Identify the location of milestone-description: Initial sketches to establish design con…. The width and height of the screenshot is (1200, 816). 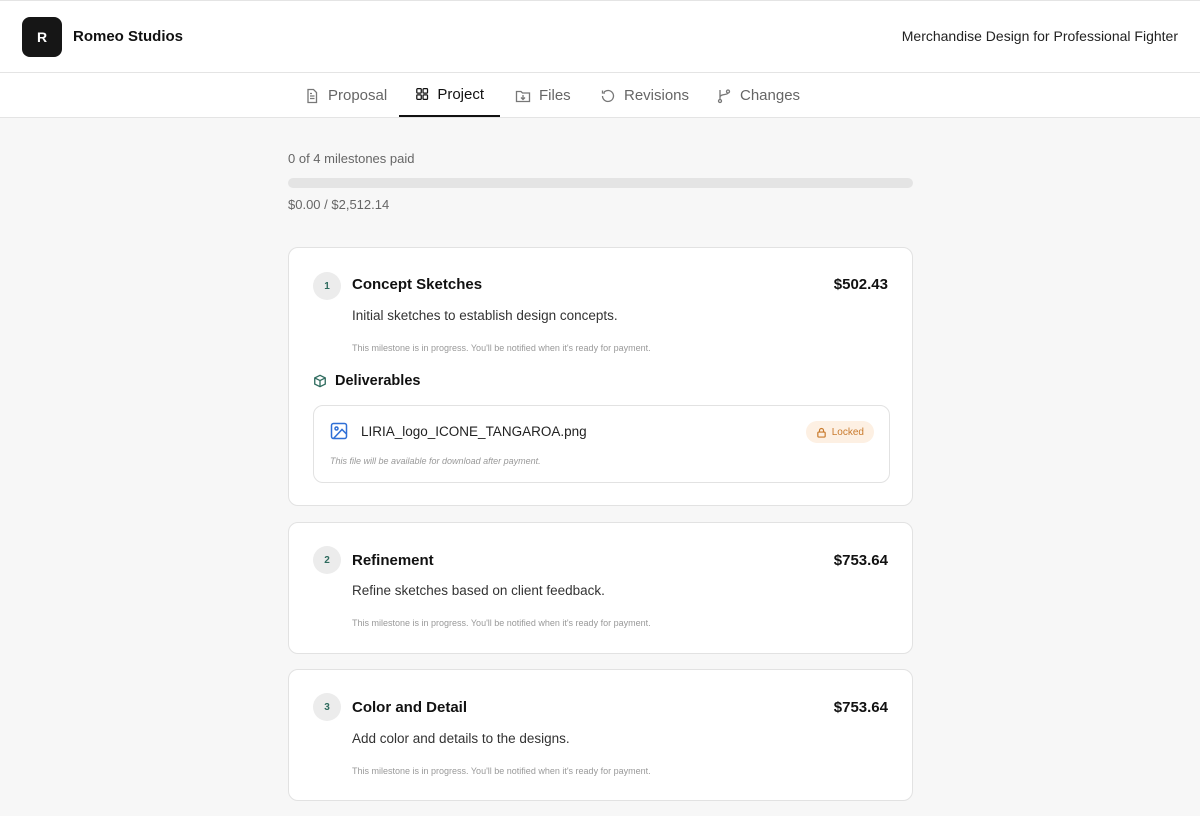
(485, 315).